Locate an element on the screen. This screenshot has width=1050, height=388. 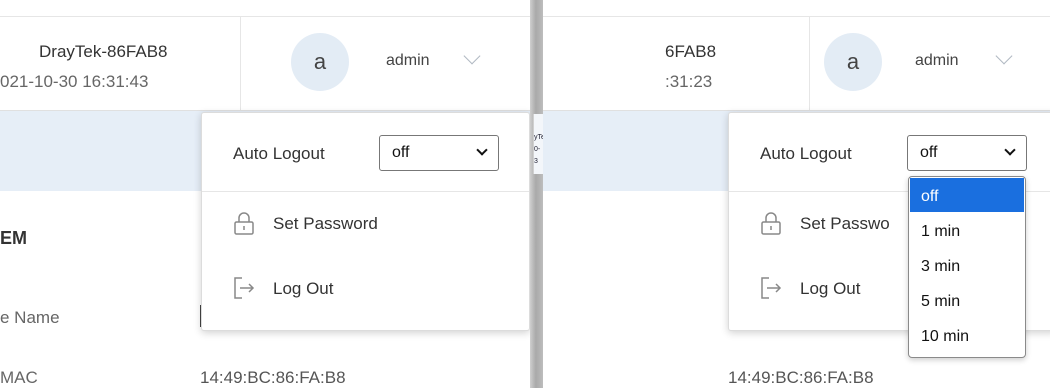
mini-window-line-1: yTe is located at coordinates (538, 137).